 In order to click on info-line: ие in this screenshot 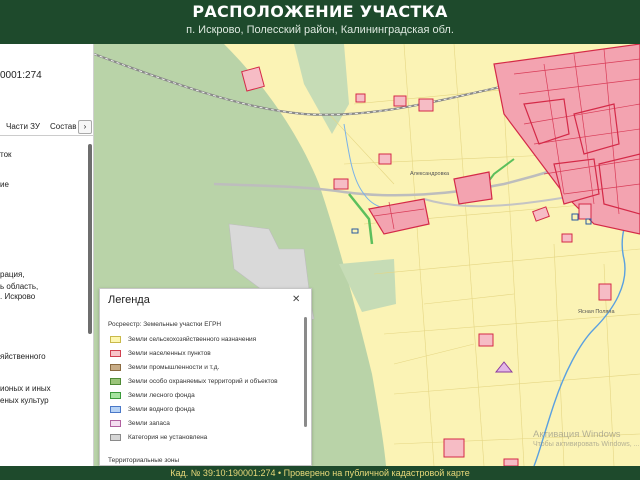, I will do `click(4, 184)`.